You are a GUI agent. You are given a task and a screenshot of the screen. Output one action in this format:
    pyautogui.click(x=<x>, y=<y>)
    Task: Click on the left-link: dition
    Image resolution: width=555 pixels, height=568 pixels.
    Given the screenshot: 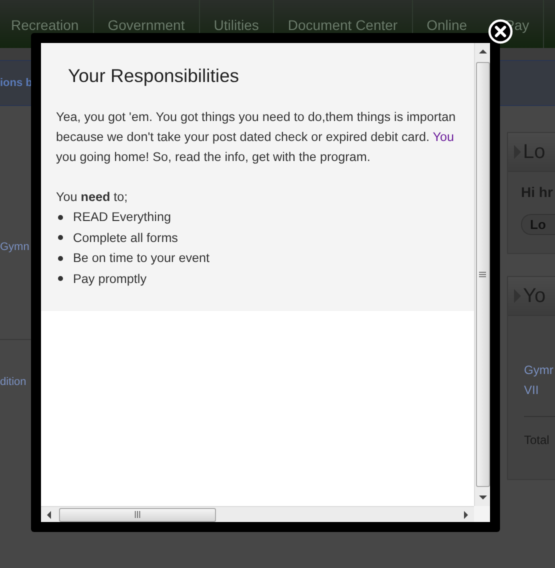 What is the action you would take?
    pyautogui.click(x=15, y=382)
    